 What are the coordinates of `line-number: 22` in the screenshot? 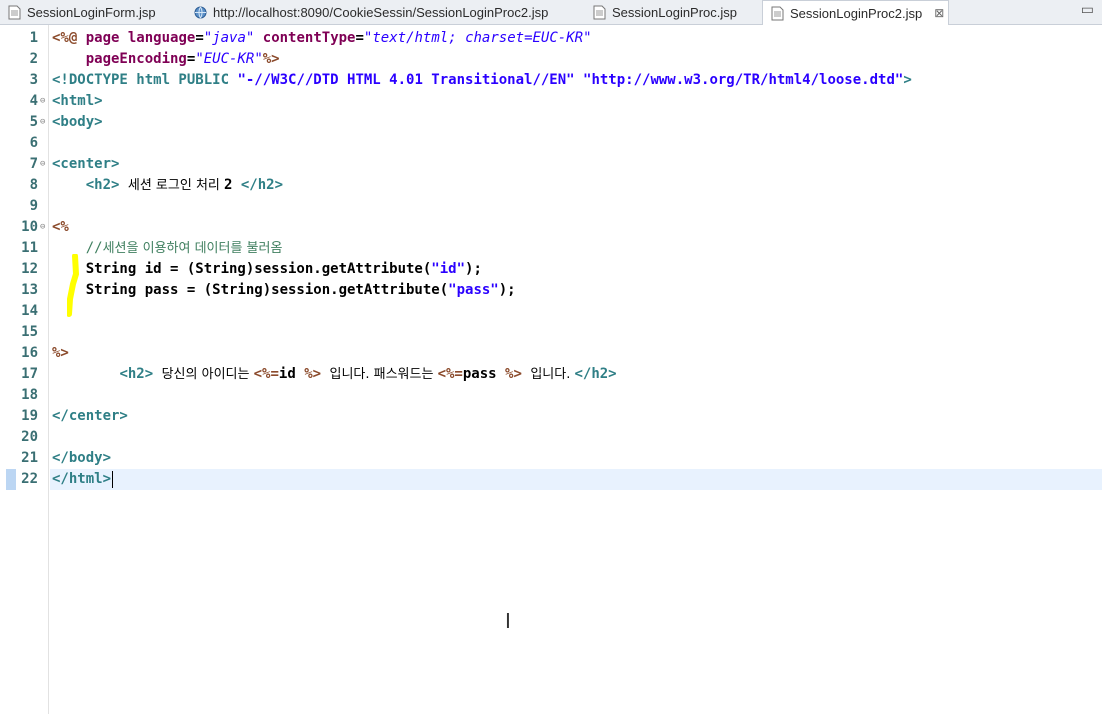 It's located at (29, 479).